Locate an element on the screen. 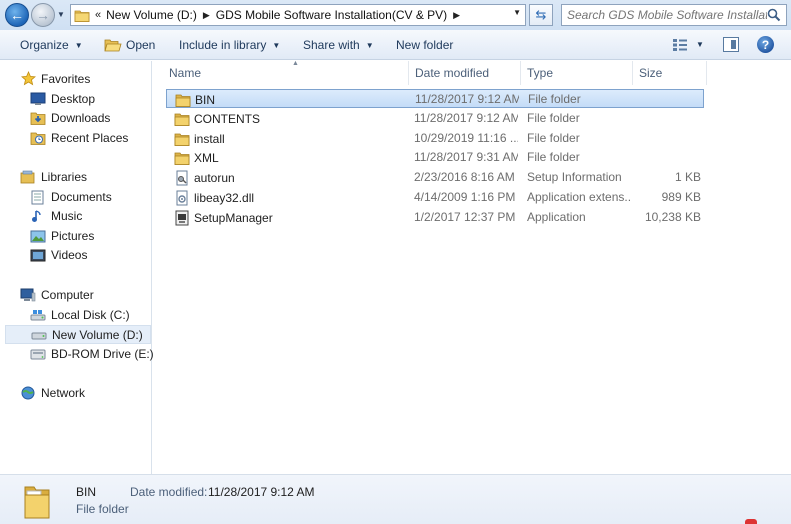  desktop-icon is located at coordinates (38, 99).